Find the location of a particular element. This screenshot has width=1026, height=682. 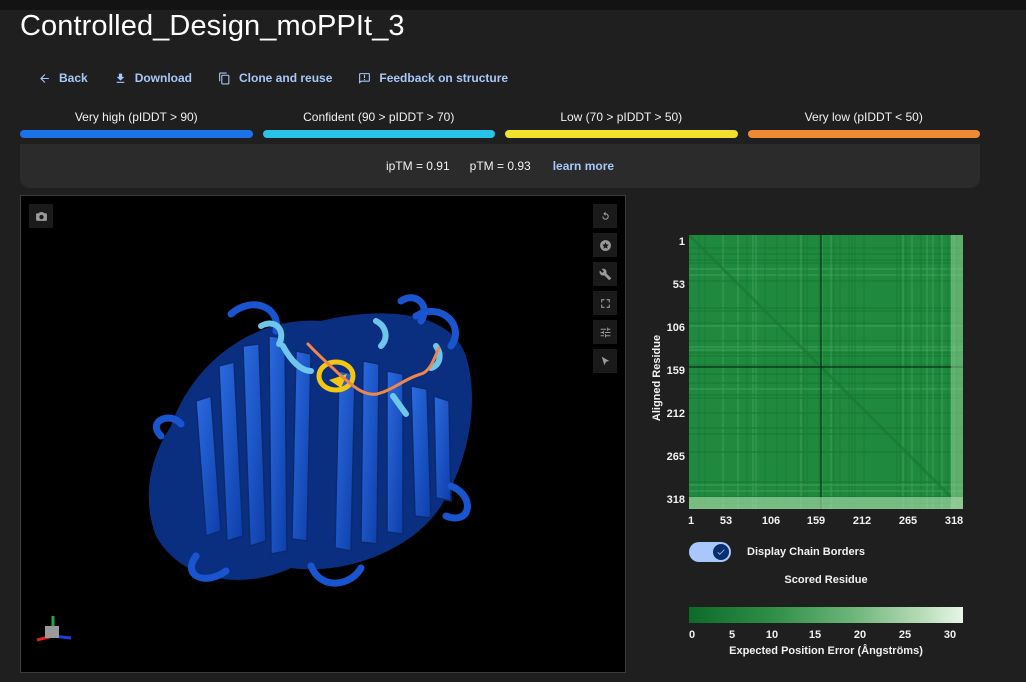

chain-borders-toggle-row: Display Chain Borders is located at coordinates (777, 552).